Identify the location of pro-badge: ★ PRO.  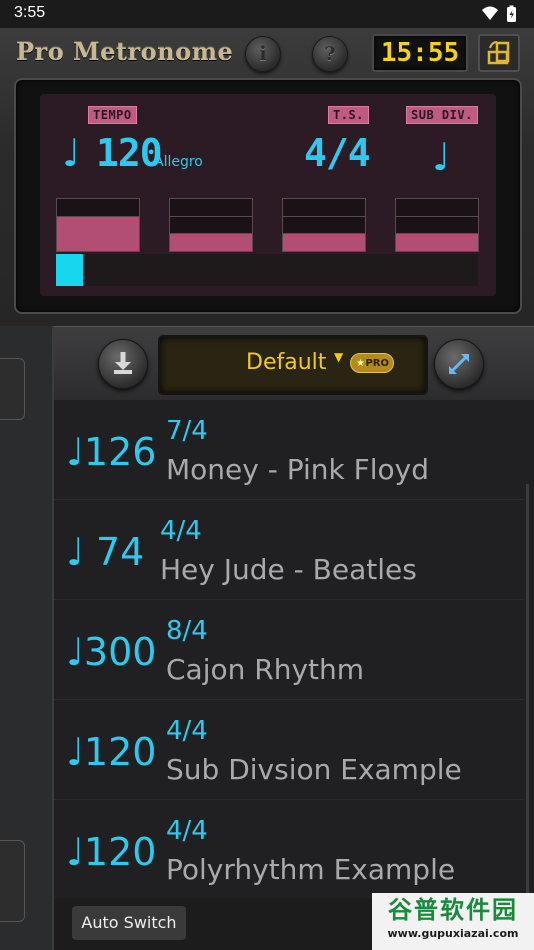
(372, 363).